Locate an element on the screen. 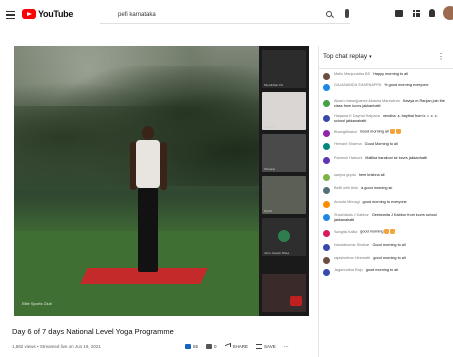  create-video-icon is located at coordinates (399, 13).